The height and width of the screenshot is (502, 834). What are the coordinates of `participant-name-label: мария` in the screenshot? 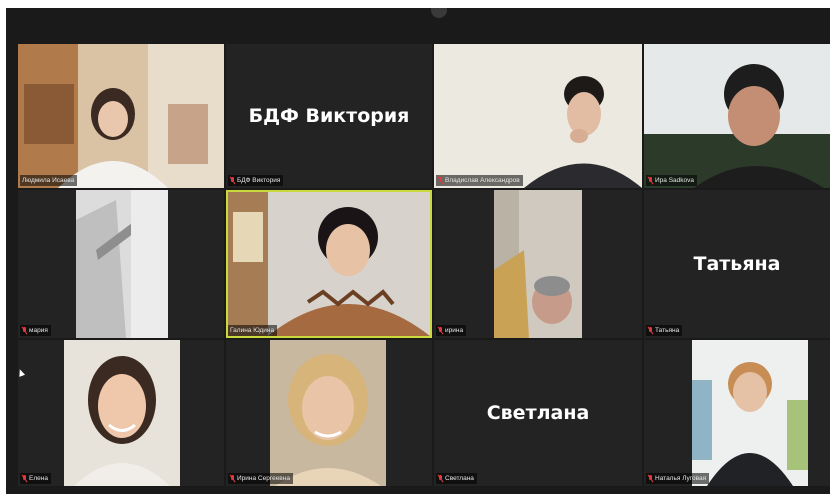 It's located at (35, 330).